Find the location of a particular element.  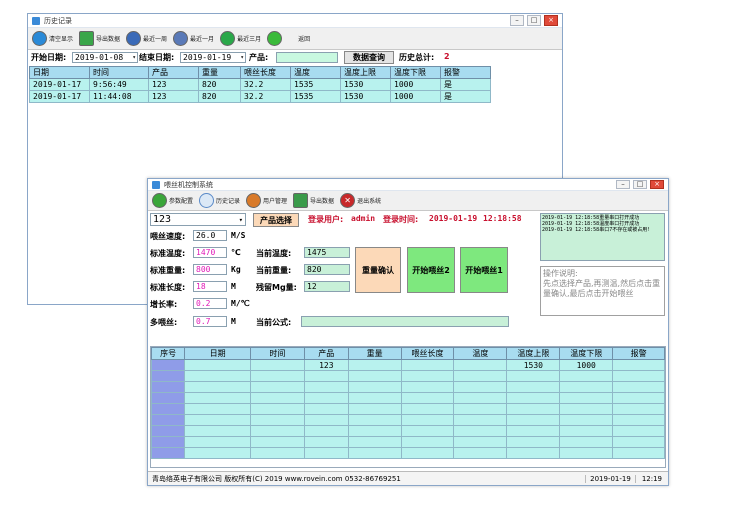

confirm-weight-button: 重量确认 is located at coordinates (378, 270).